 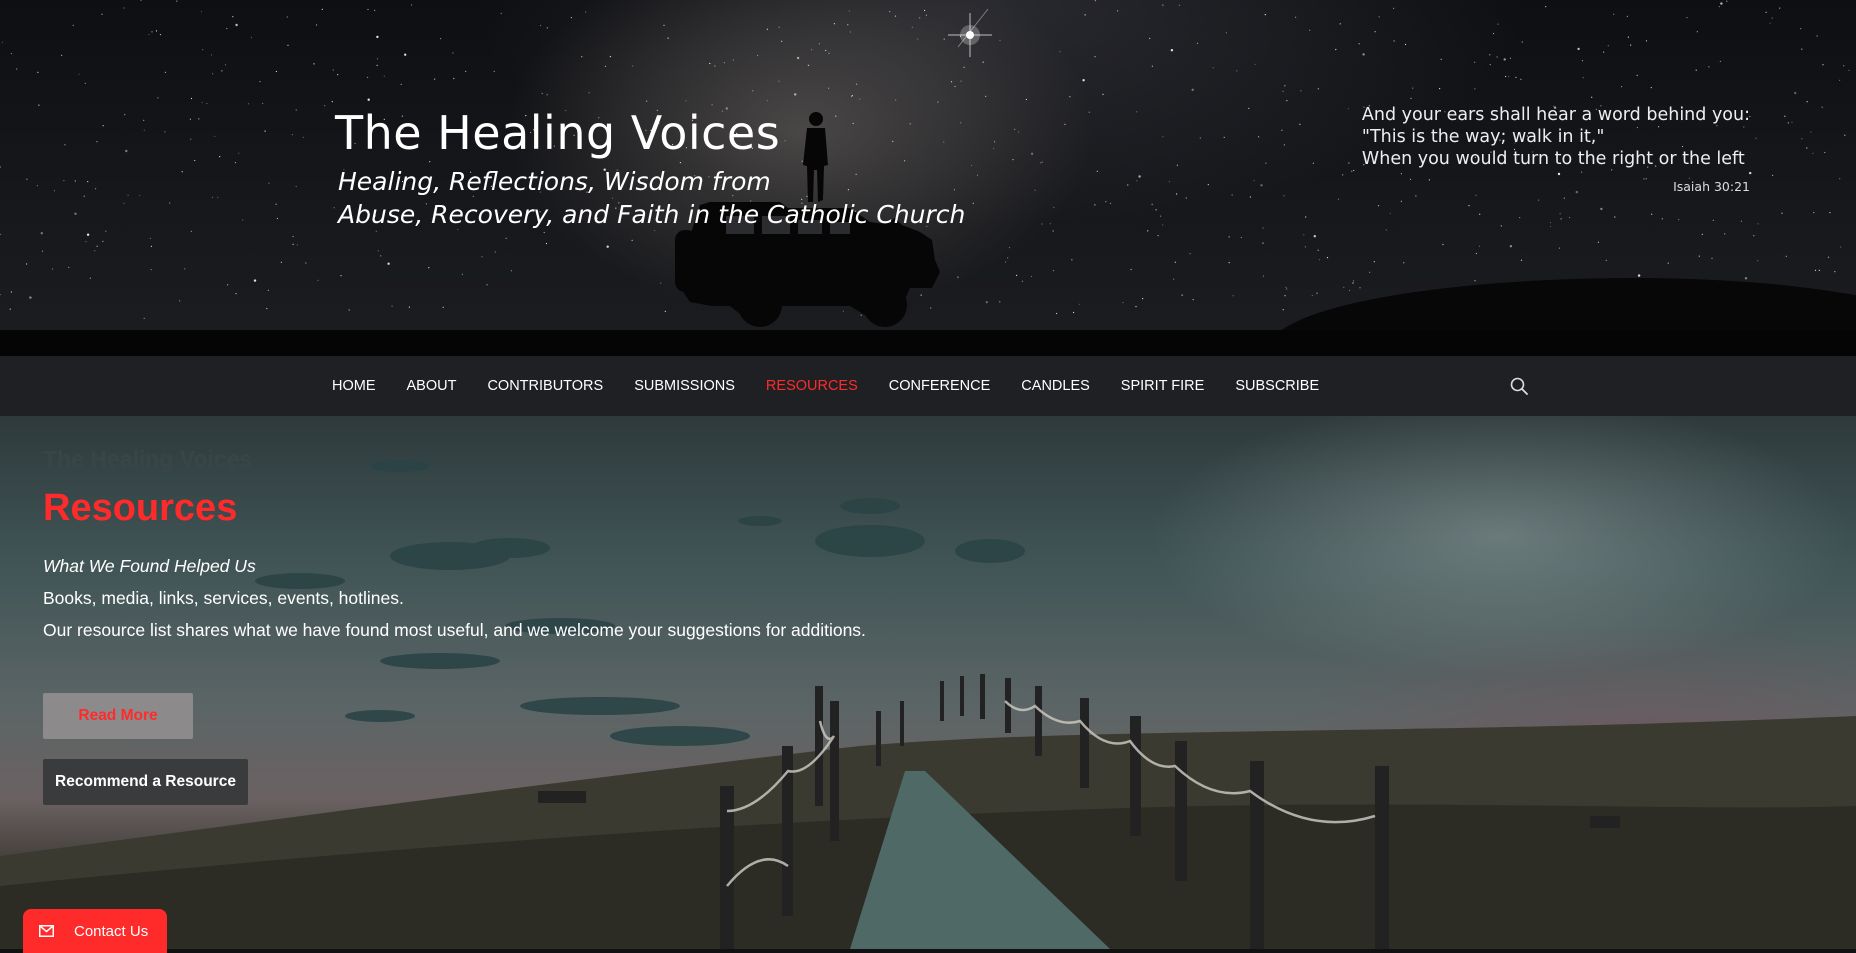 What do you see at coordinates (354, 386) in the screenshot?
I see `nav-item-home: HOME` at bounding box center [354, 386].